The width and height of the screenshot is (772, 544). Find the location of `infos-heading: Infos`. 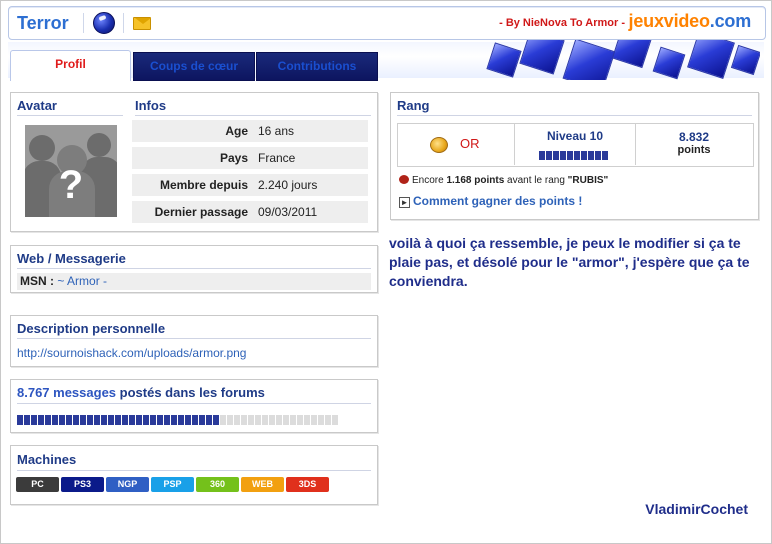

infos-heading: Infos is located at coordinates (151, 105).